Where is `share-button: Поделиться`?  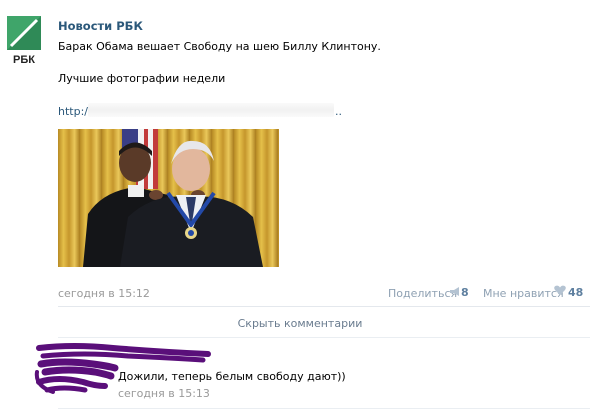
share-button: Поделиться is located at coordinates (422, 293).